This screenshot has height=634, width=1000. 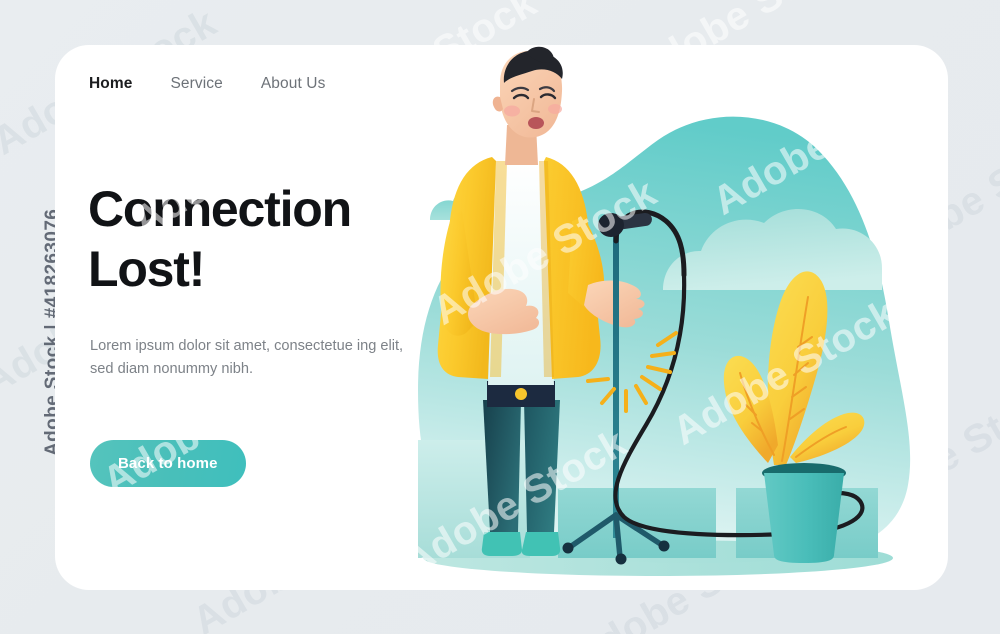 I want to click on nav-item-about-us: About Us, so click(x=293, y=84).